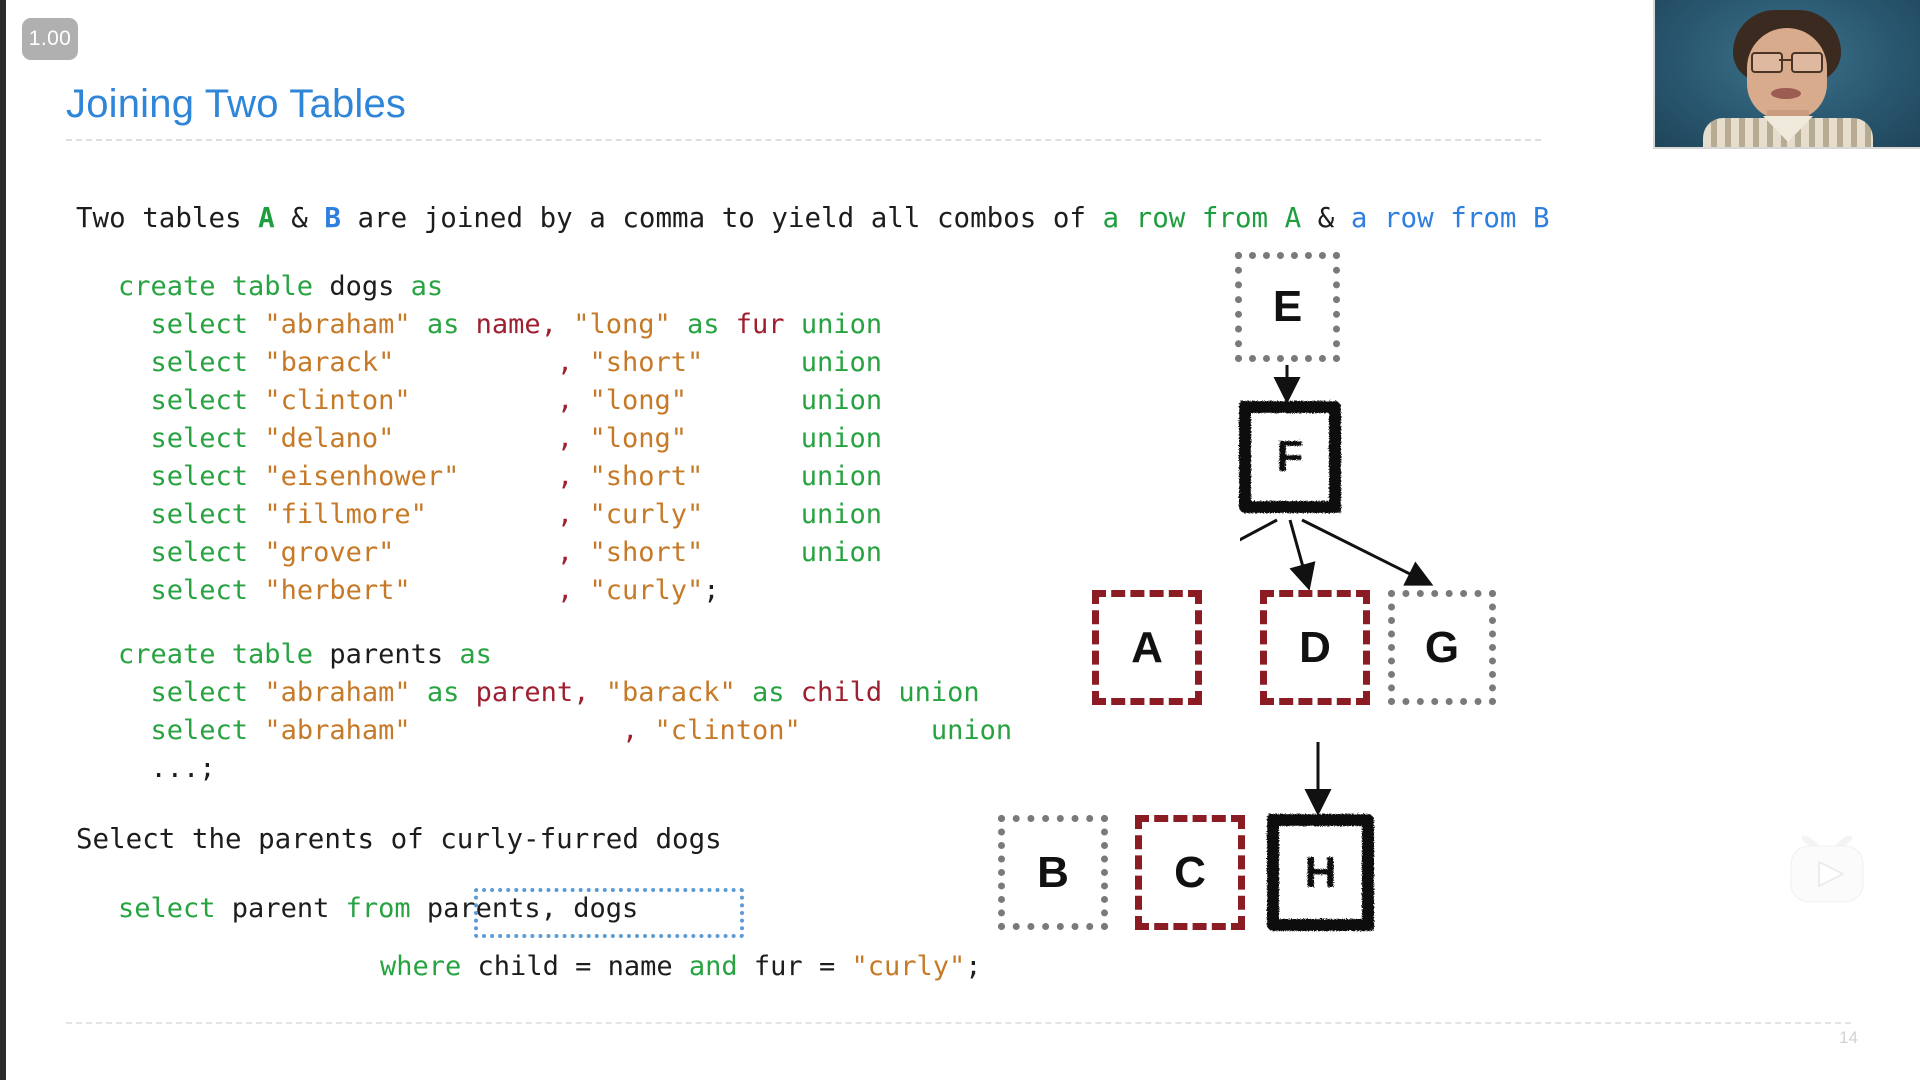  Describe the element at coordinates (646, 552) in the screenshot. I see `dogs-row6-fur: "short"` at that location.